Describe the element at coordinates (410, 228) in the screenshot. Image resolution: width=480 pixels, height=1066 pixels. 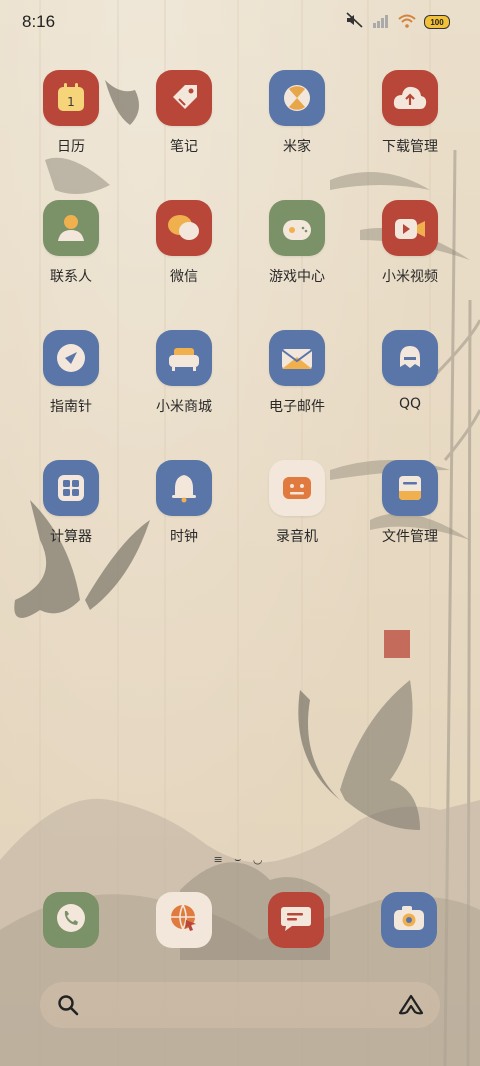
I see `video-camera-icon` at that location.